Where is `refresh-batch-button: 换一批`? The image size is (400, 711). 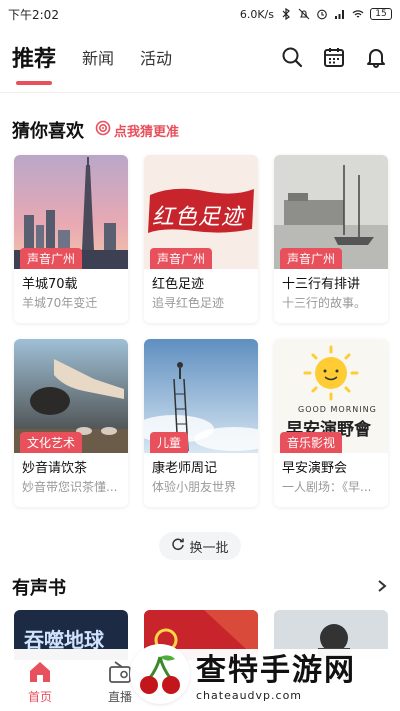
refresh-batch-button: 换一批 is located at coordinates (200, 546).